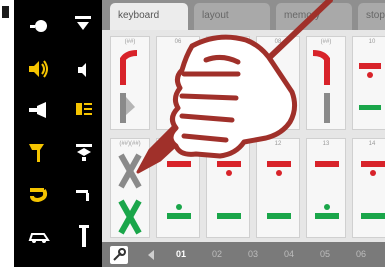  I want to click on tab-keyboard: keyboard, so click(149, 16).